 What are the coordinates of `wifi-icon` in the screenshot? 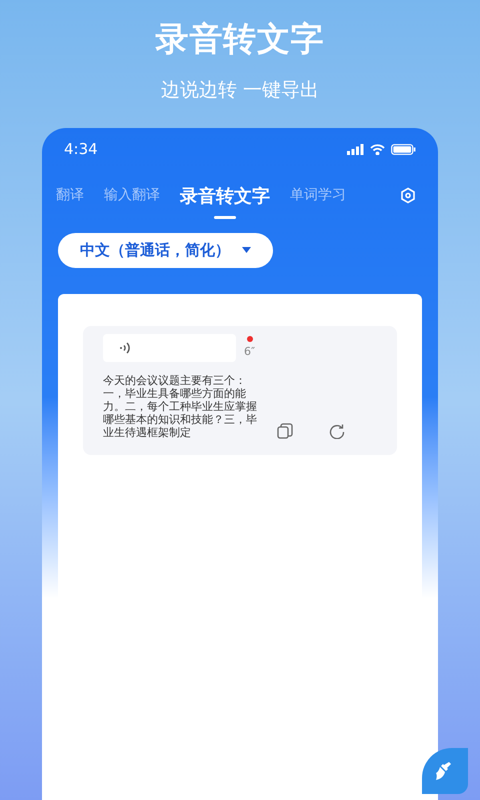 It's located at (377, 149).